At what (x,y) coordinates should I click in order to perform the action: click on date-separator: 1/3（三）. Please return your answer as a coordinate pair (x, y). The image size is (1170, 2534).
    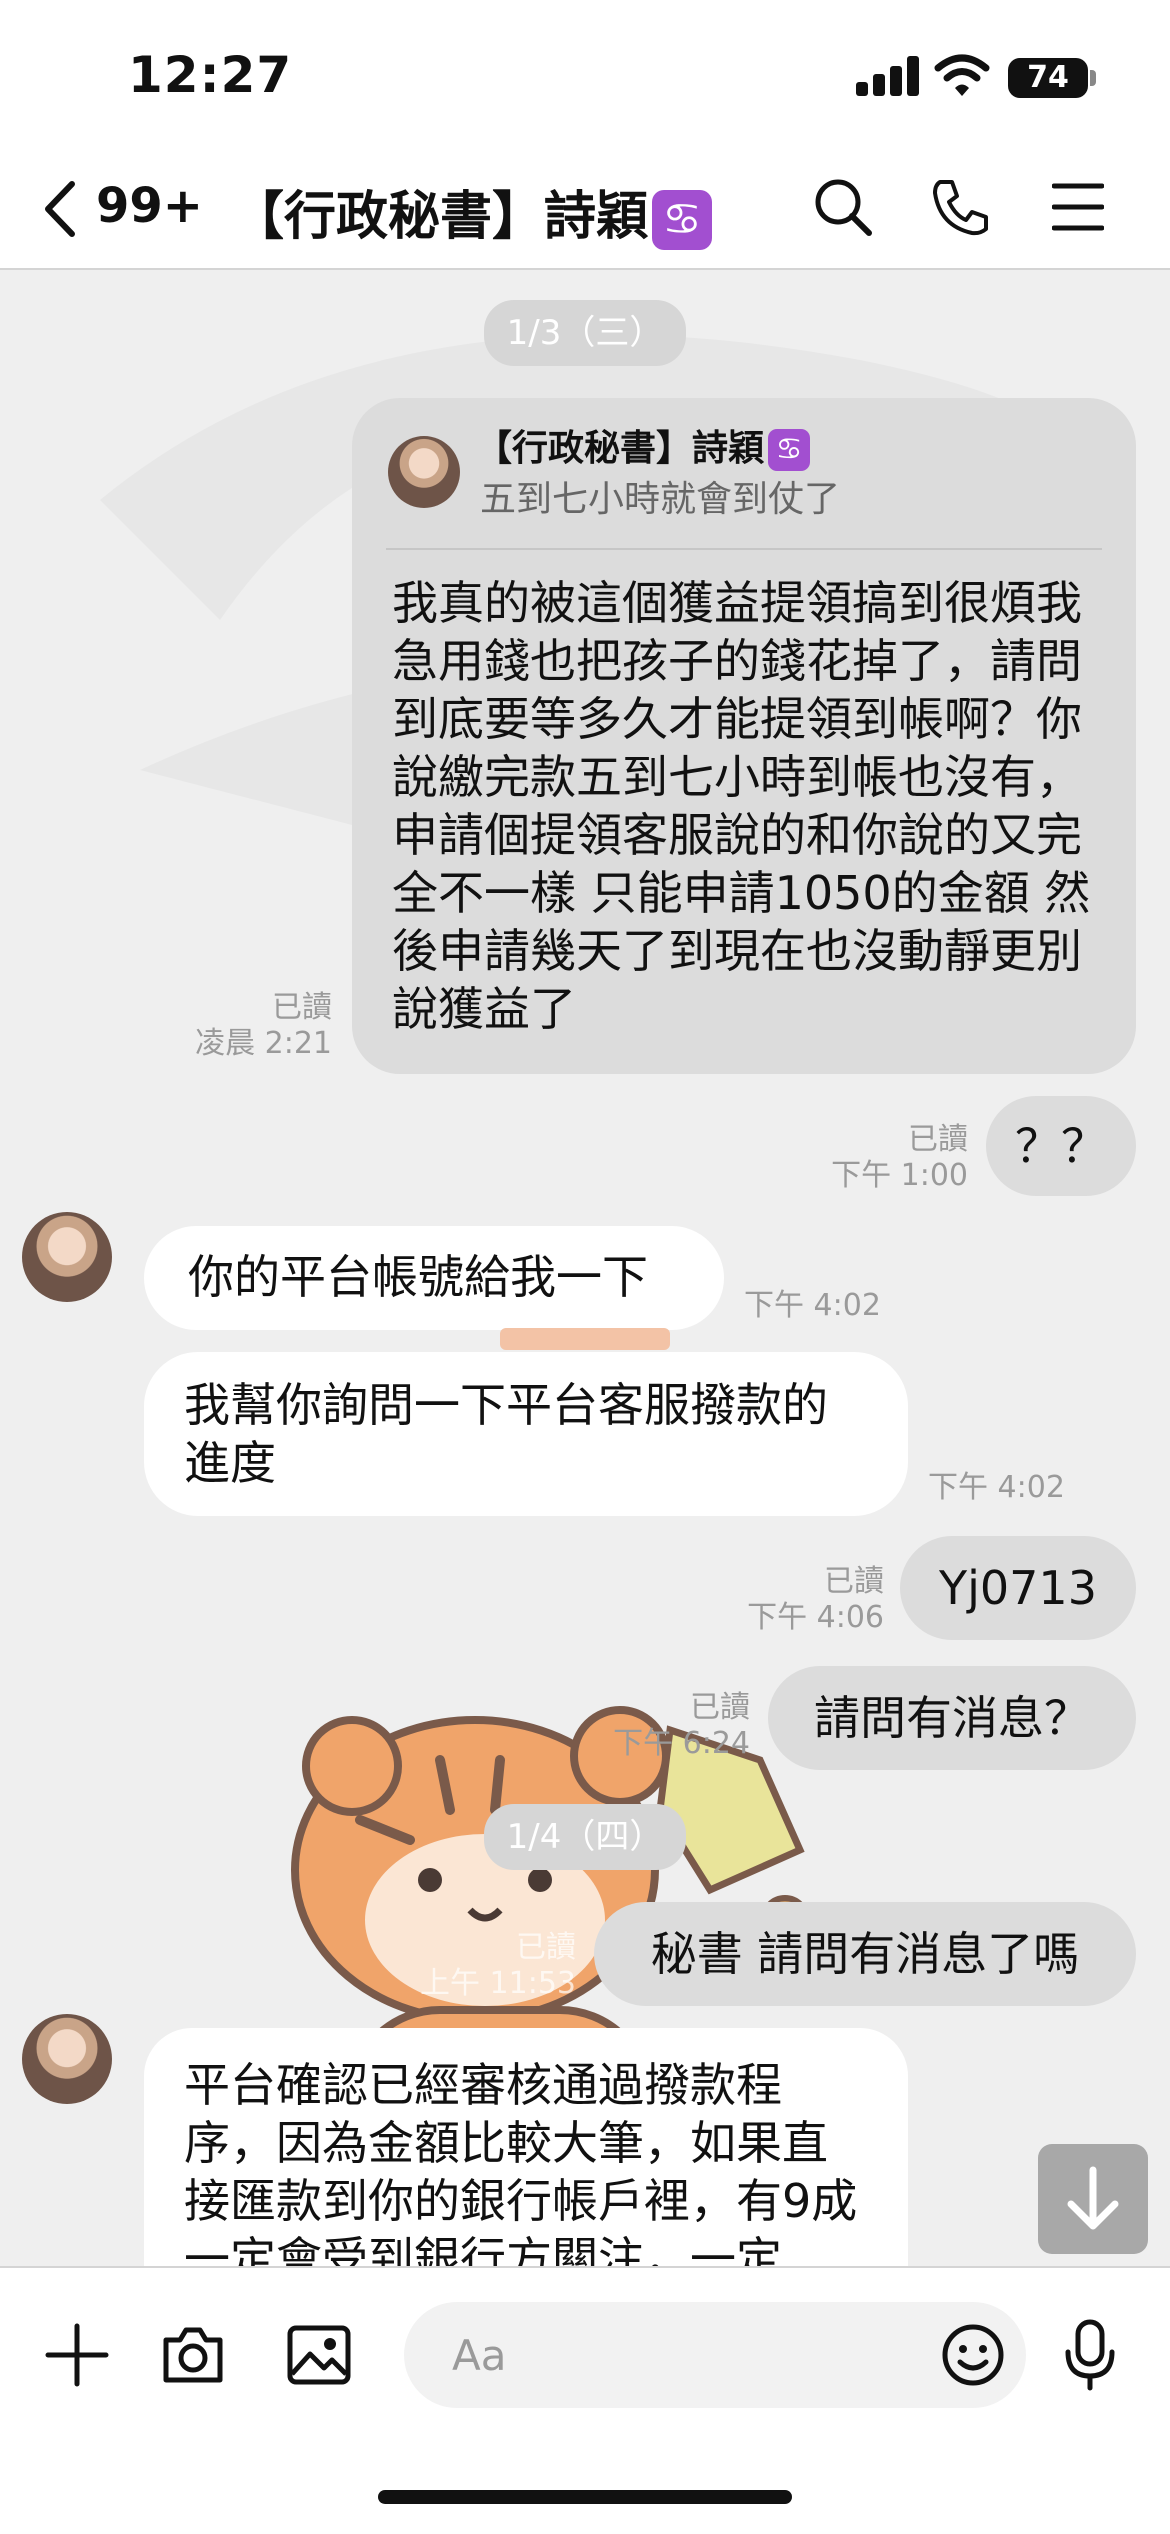
    Looking at the image, I should click on (585, 333).